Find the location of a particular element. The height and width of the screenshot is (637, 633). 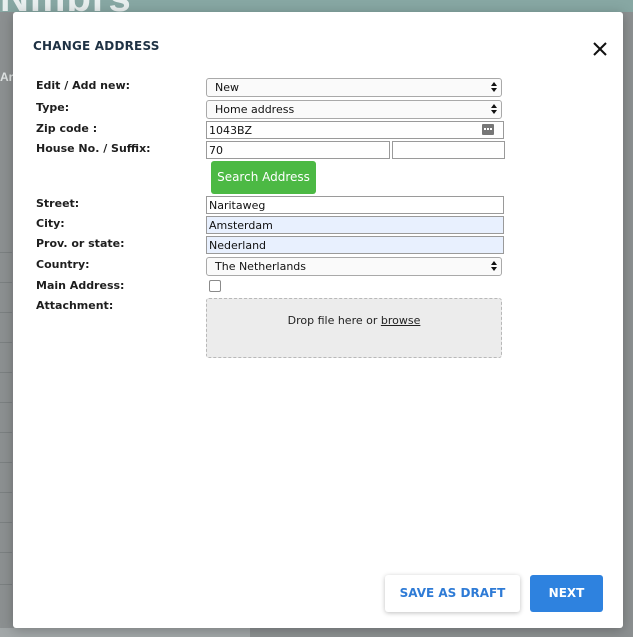

country-value: The Netherlands is located at coordinates (261, 266).